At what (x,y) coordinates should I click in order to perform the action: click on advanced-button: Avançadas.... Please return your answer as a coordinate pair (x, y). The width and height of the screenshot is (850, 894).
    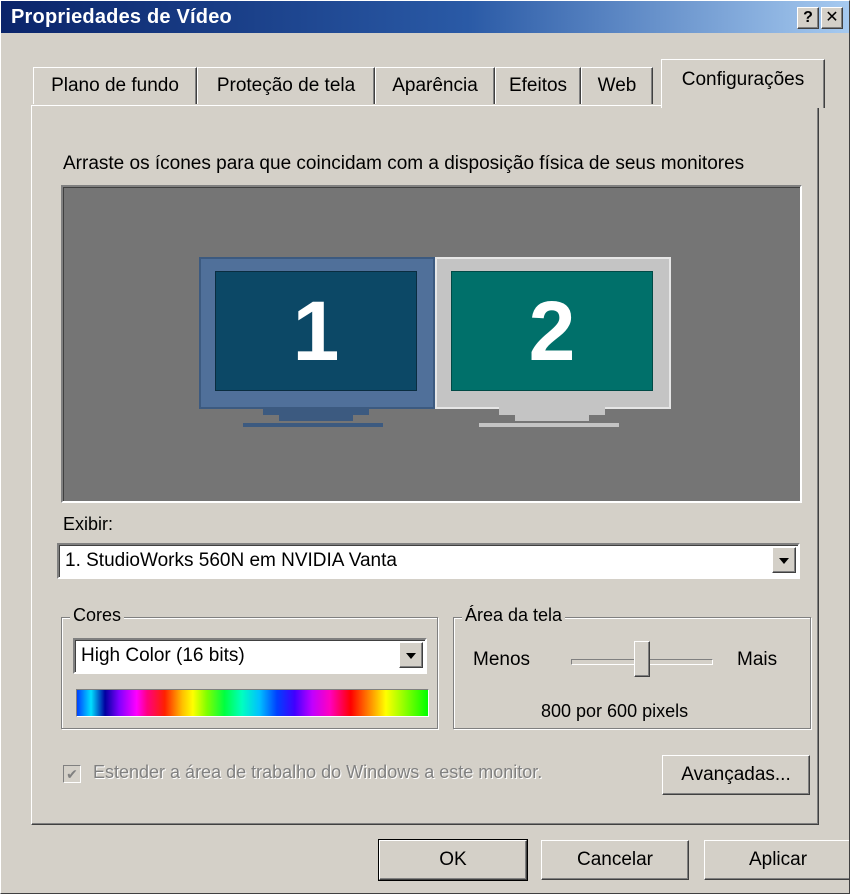
    Looking at the image, I should click on (736, 775).